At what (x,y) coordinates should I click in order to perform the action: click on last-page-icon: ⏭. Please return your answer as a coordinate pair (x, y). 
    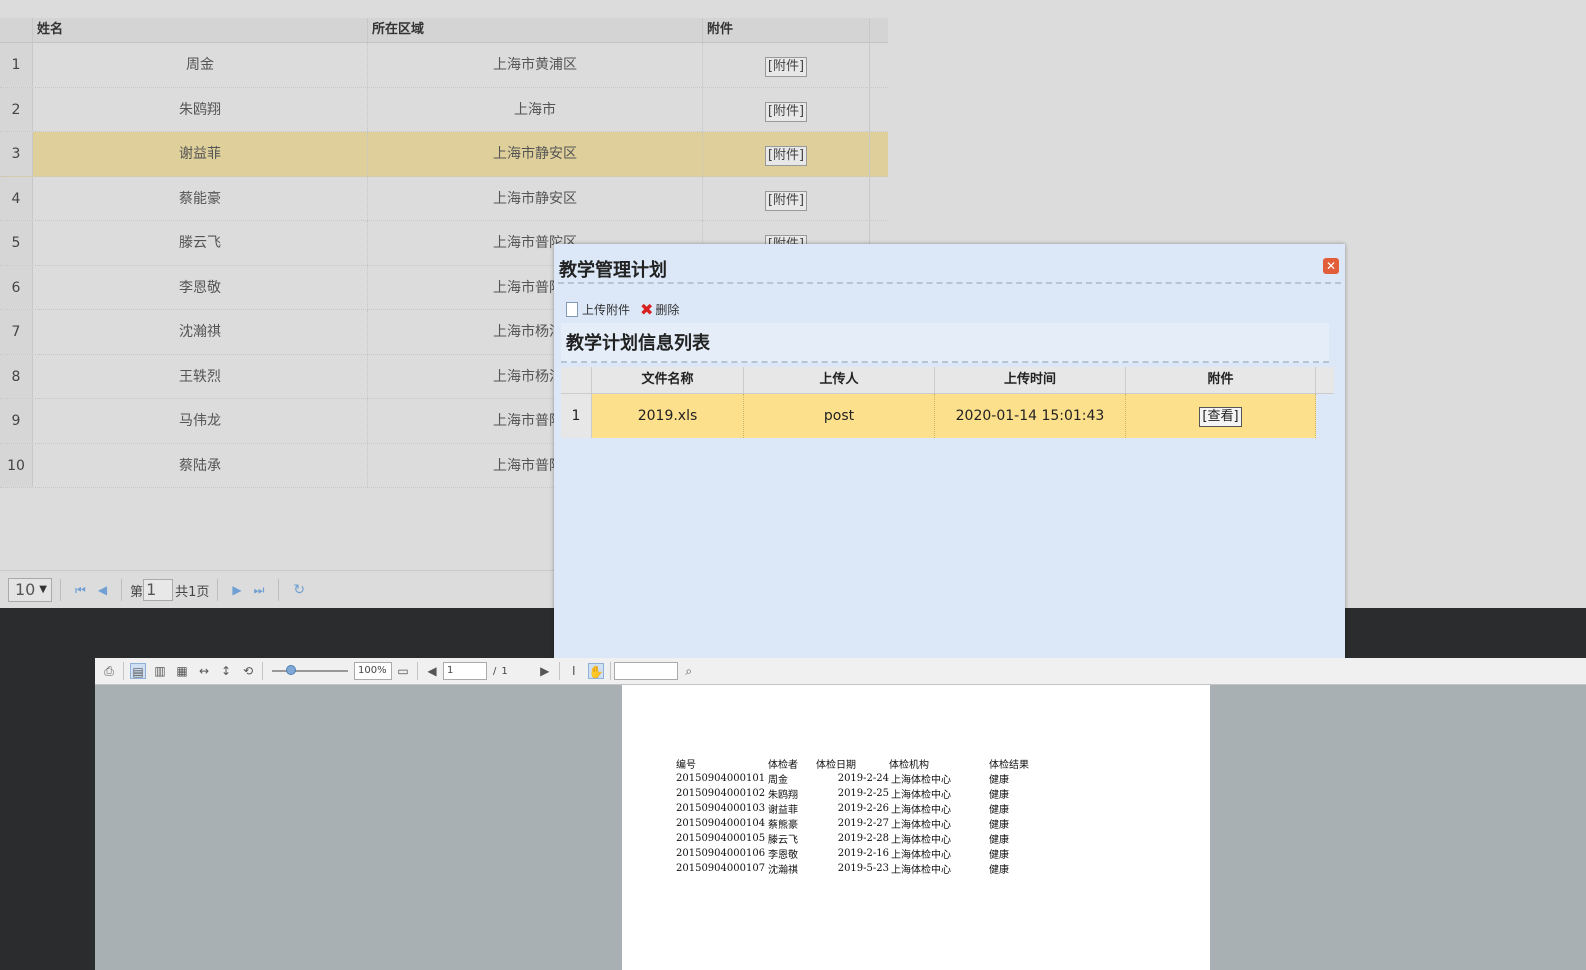
    Looking at the image, I should click on (259, 590).